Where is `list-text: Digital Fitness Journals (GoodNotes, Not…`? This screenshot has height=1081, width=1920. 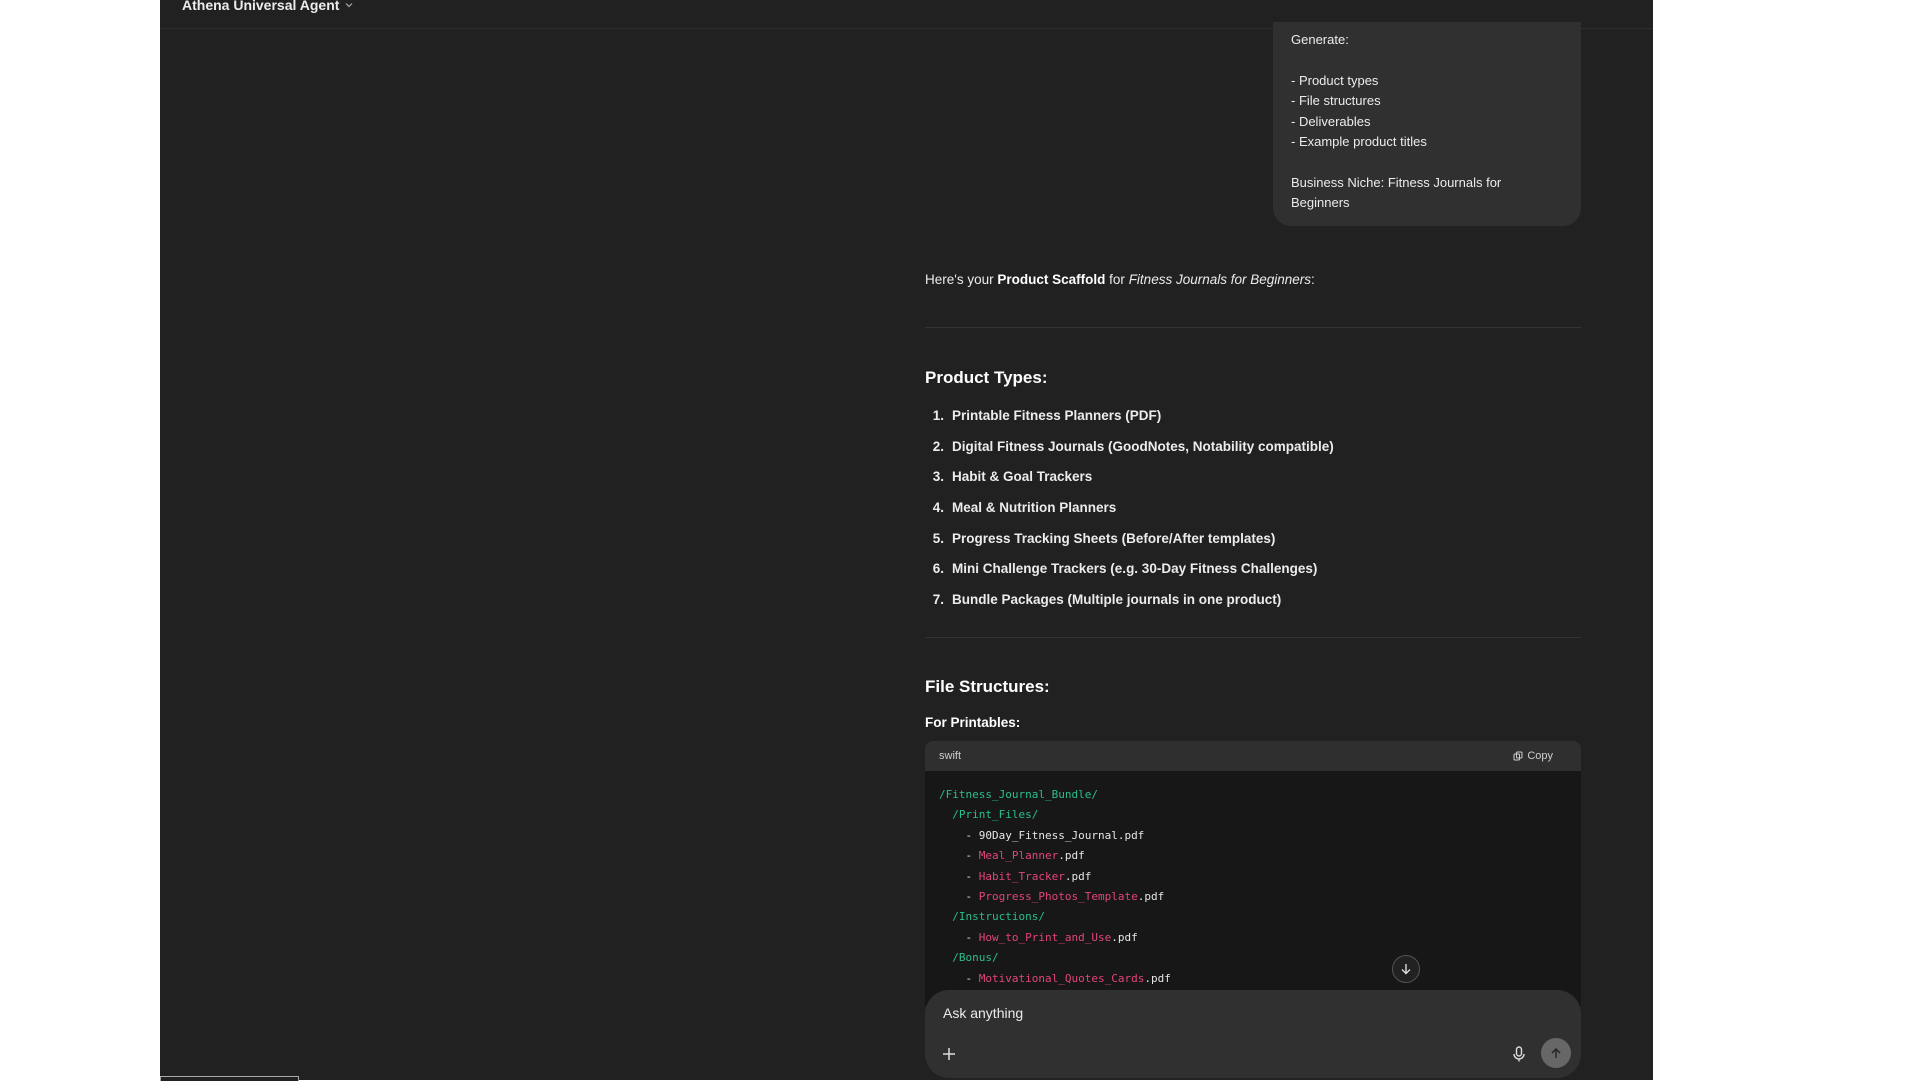
list-text: Digital Fitness Journals (GoodNotes, Not… is located at coordinates (1143, 446).